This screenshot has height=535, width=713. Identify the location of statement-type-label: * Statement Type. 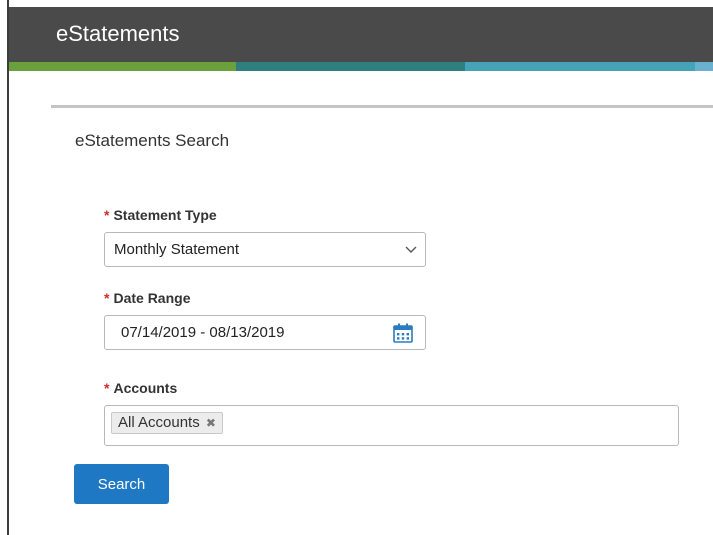
(160, 215).